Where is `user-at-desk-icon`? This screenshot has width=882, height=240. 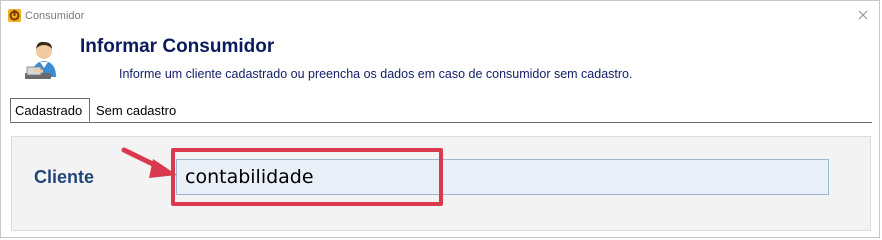 user-at-desk-icon is located at coordinates (44, 60).